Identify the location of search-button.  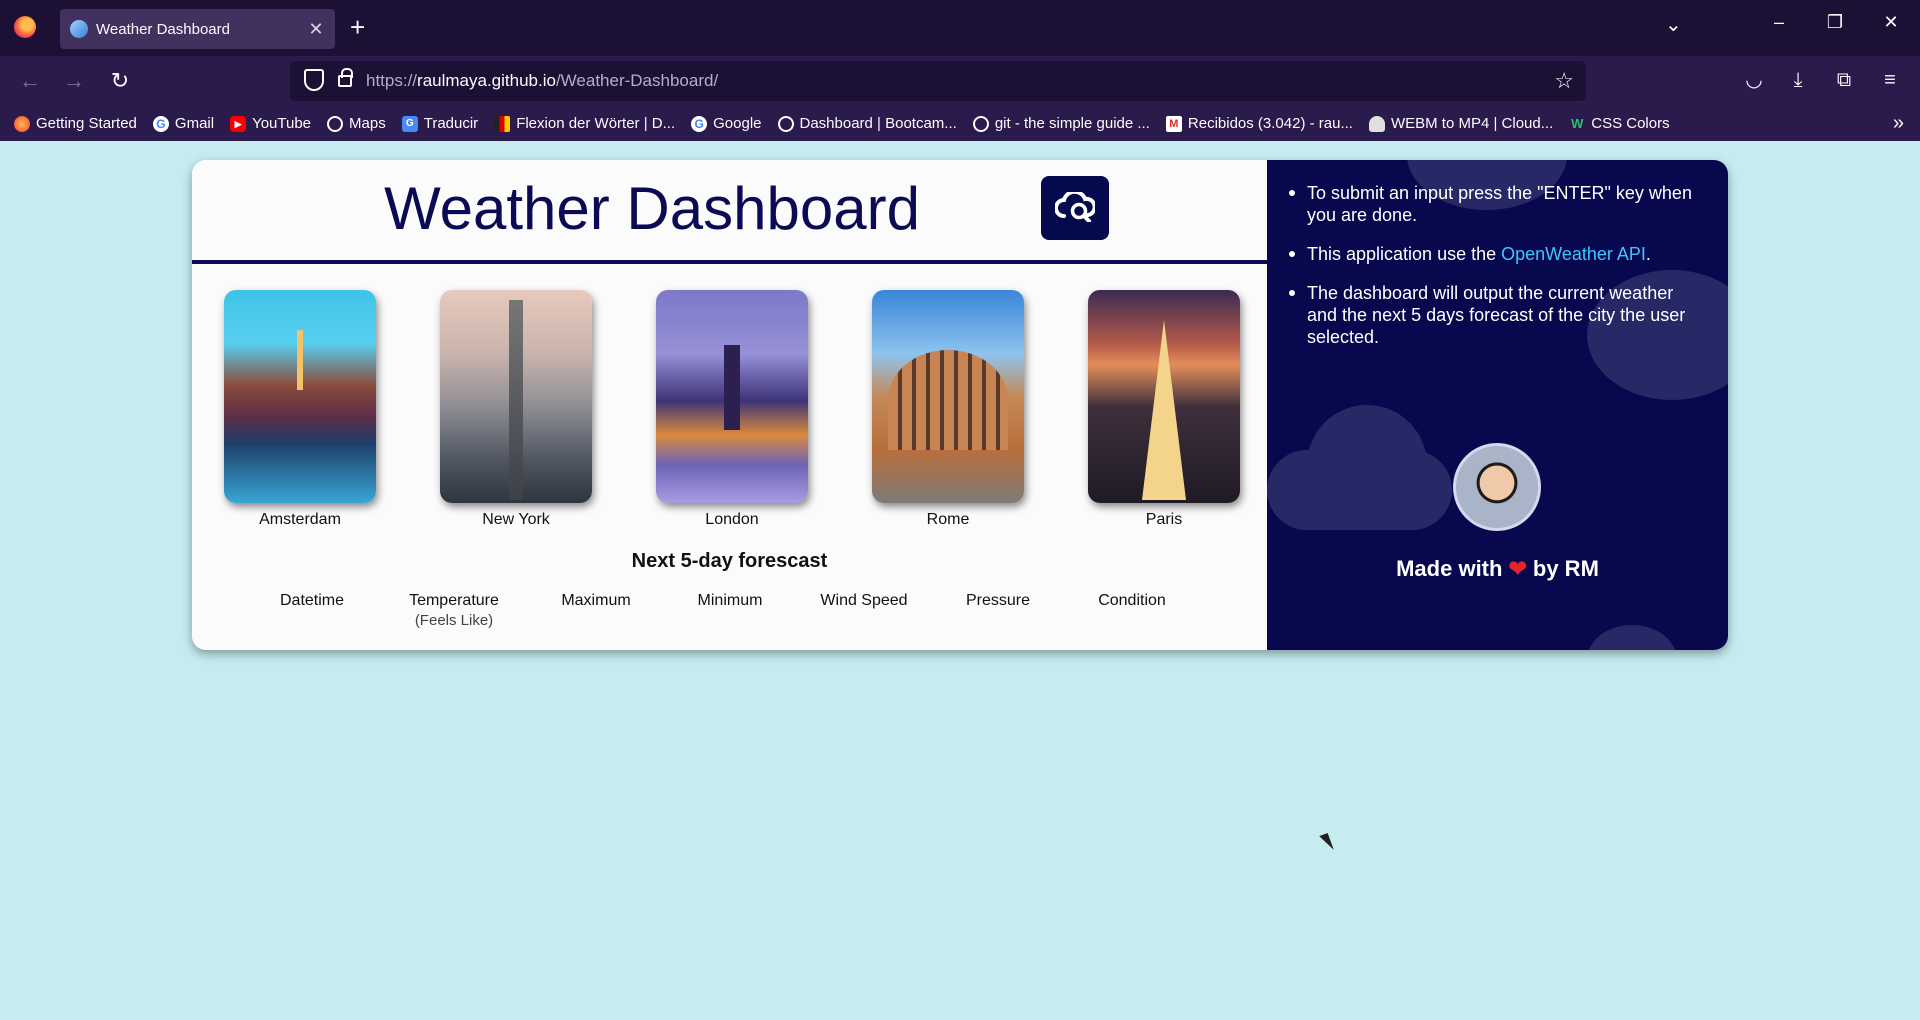
(1075, 208).